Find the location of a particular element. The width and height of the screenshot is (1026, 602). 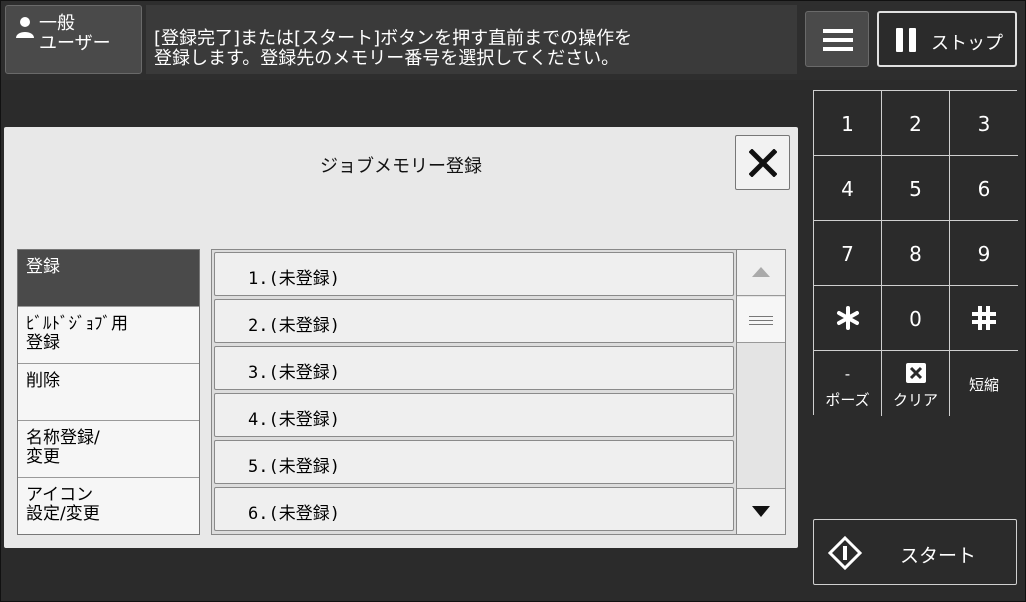

key-asterisk is located at coordinates (848, 318).